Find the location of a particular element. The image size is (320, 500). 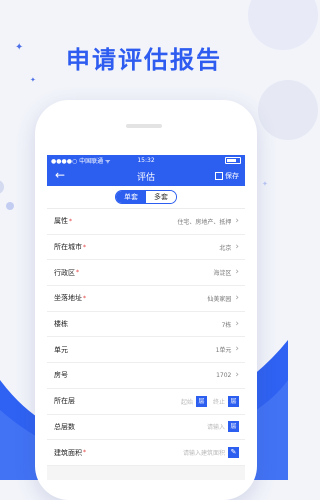

row-label: 属性 is located at coordinates (61, 221).